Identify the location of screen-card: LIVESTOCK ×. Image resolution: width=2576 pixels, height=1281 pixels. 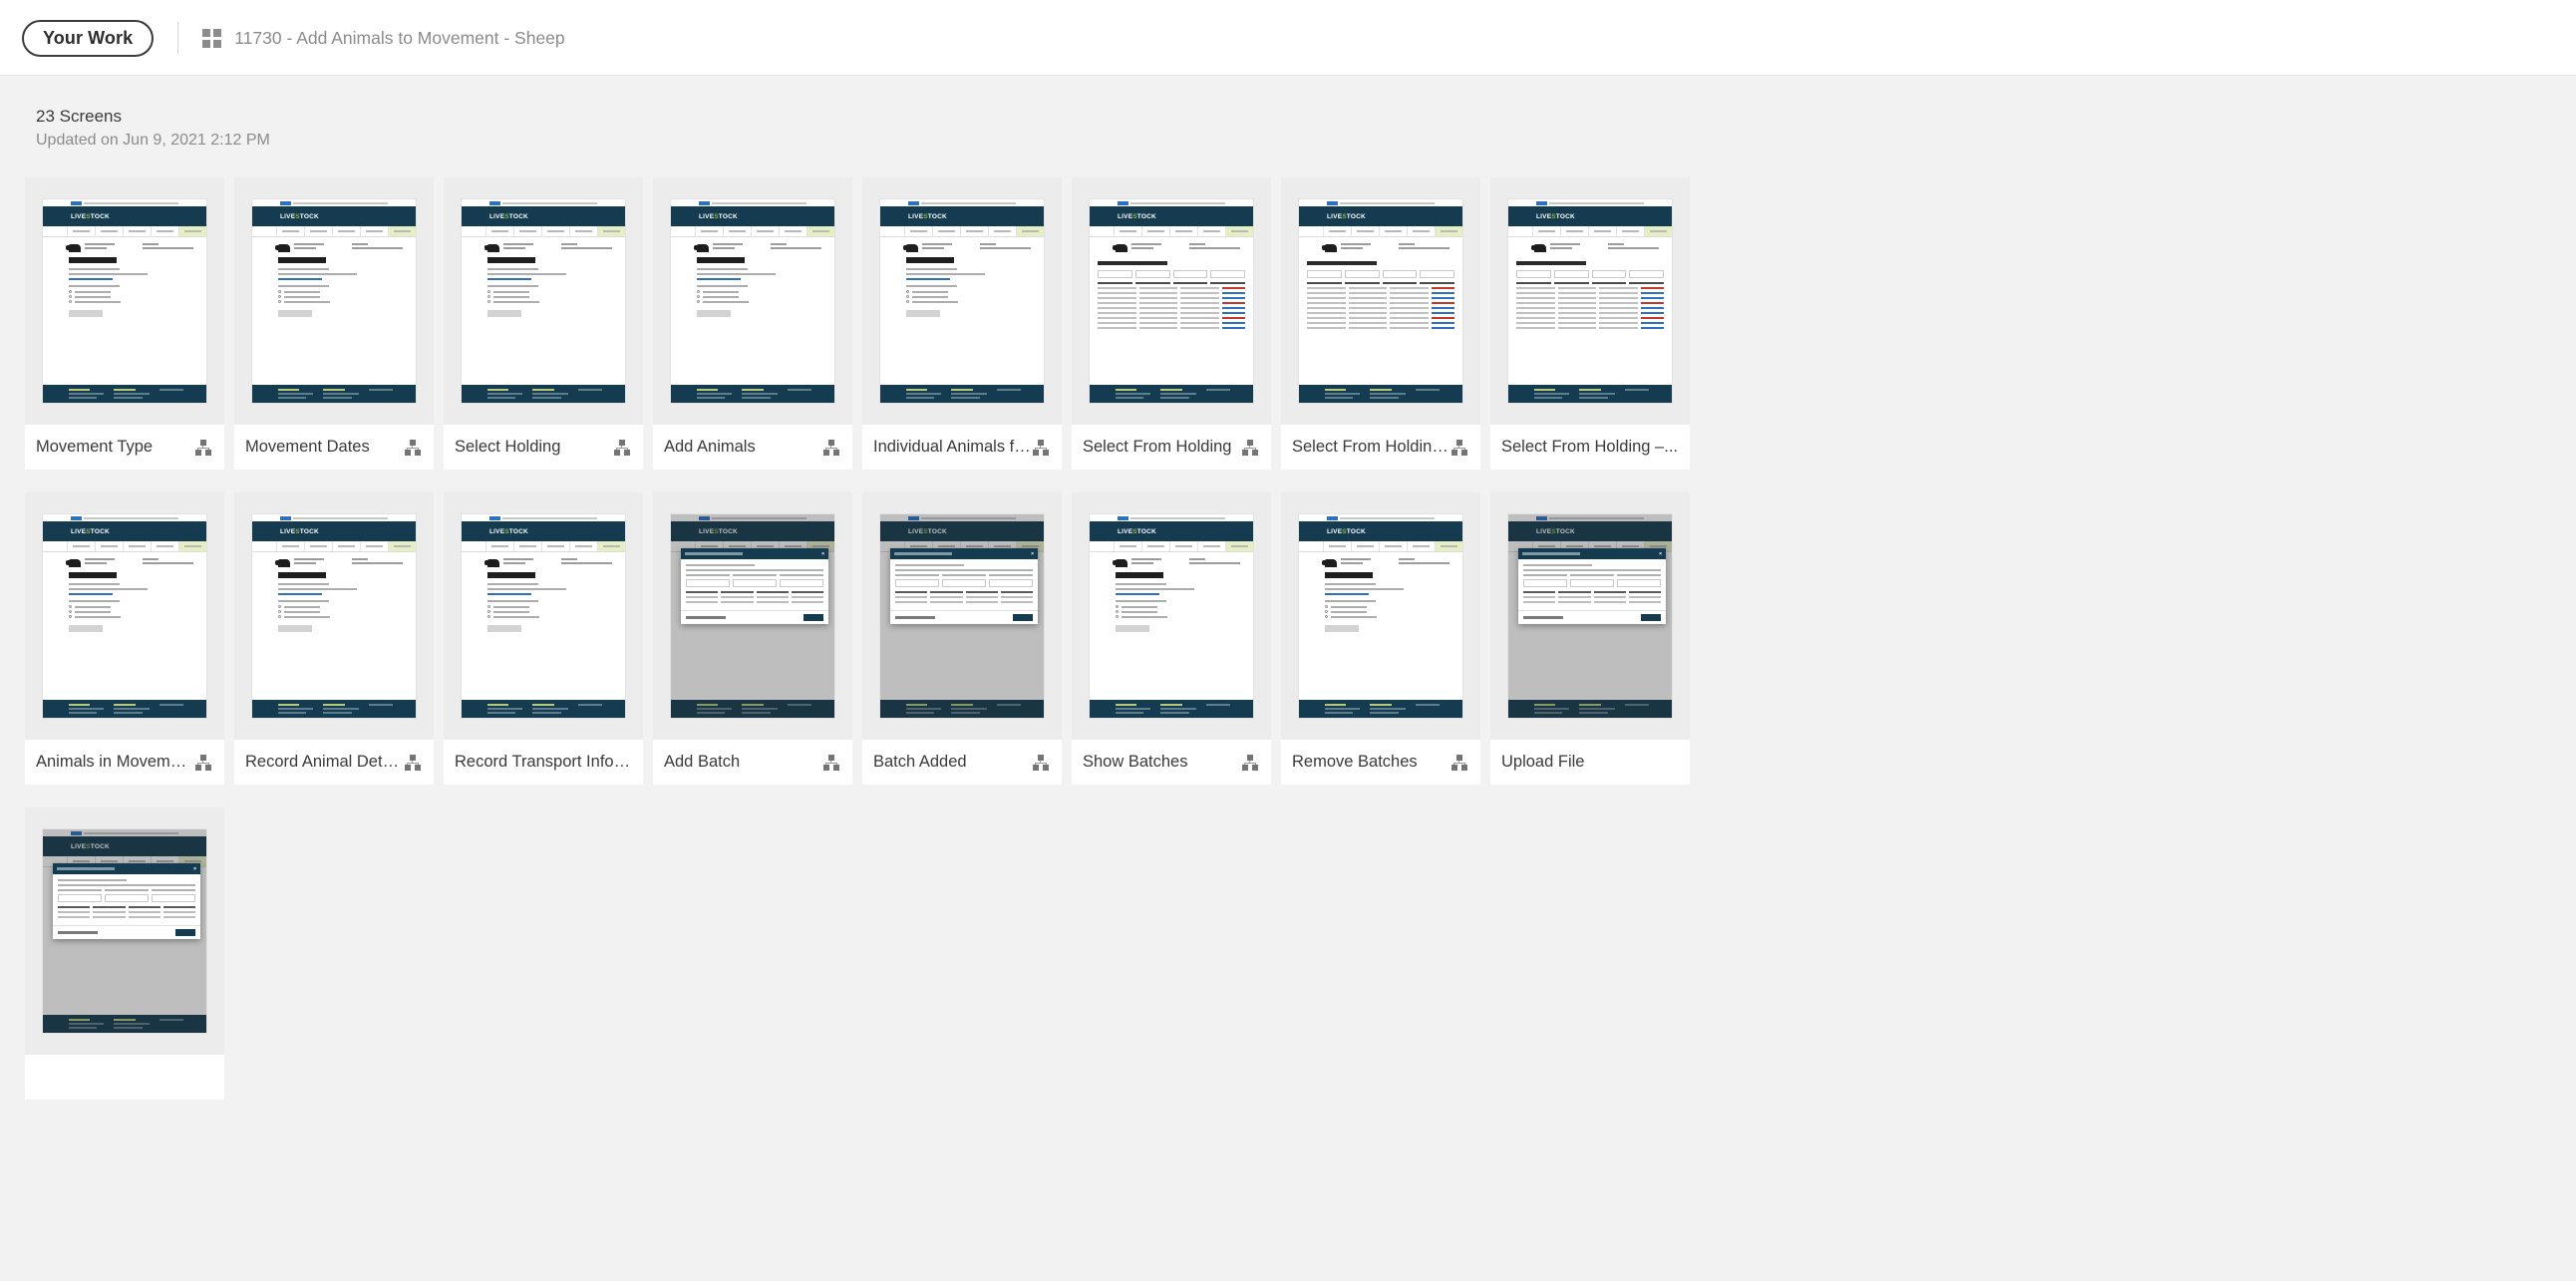
(124, 953).